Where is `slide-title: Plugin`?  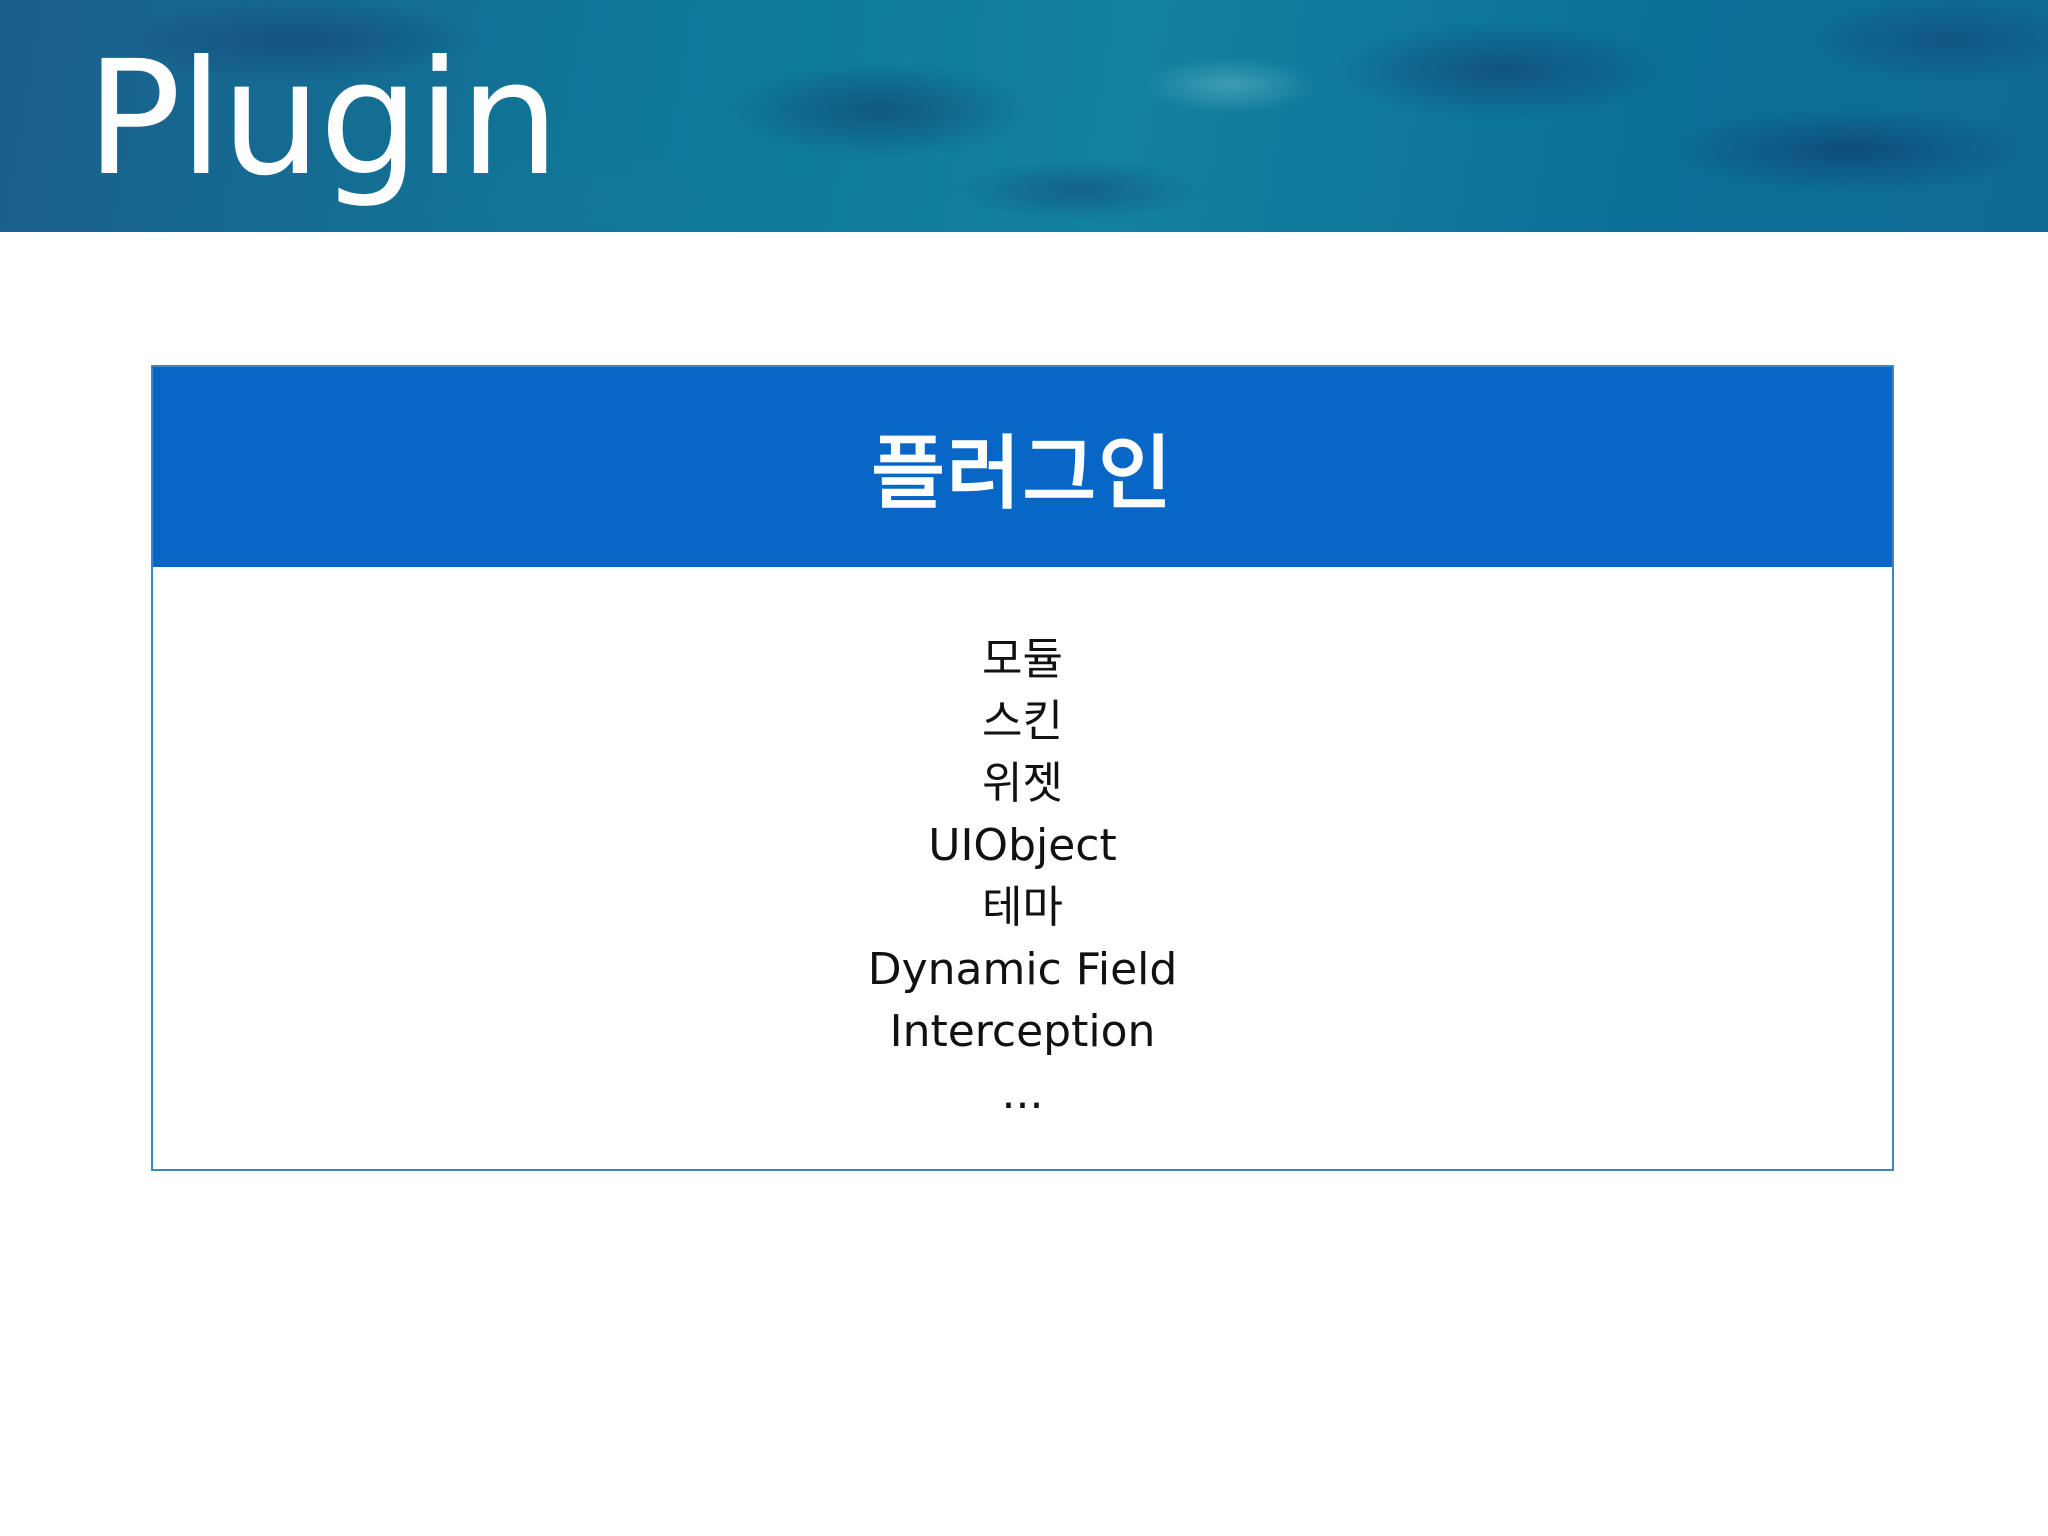
slide-title: Plugin is located at coordinates (323, 119).